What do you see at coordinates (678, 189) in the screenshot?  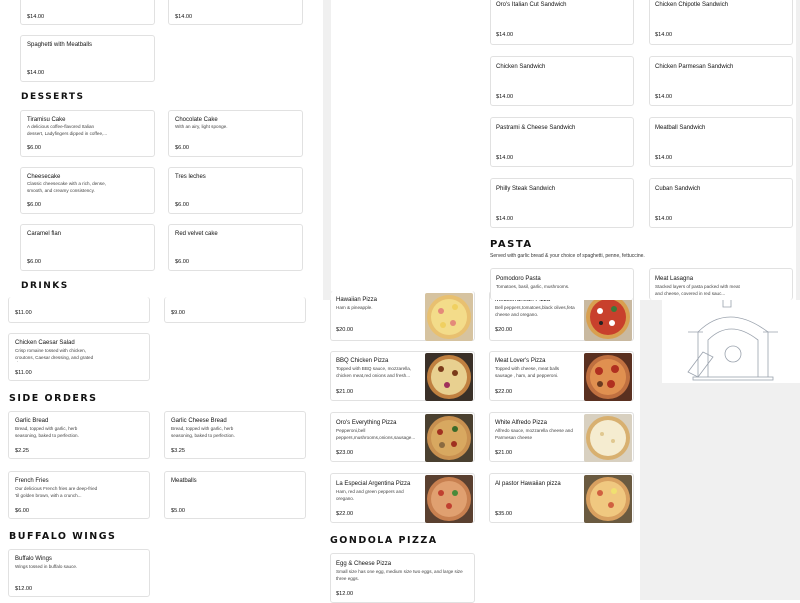 I see `item-name: Cuban Sandwich` at bounding box center [678, 189].